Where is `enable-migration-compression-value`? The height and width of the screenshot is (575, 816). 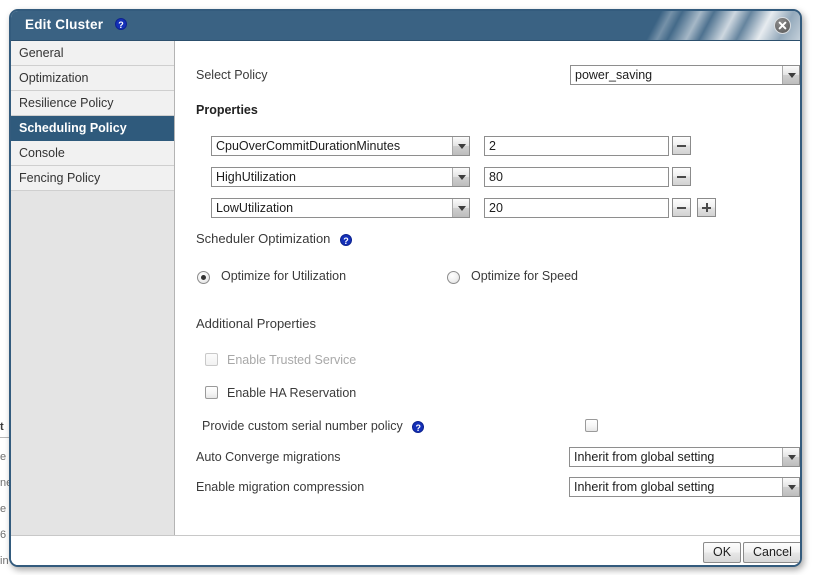
enable-migration-compression-value is located at coordinates (684, 487).